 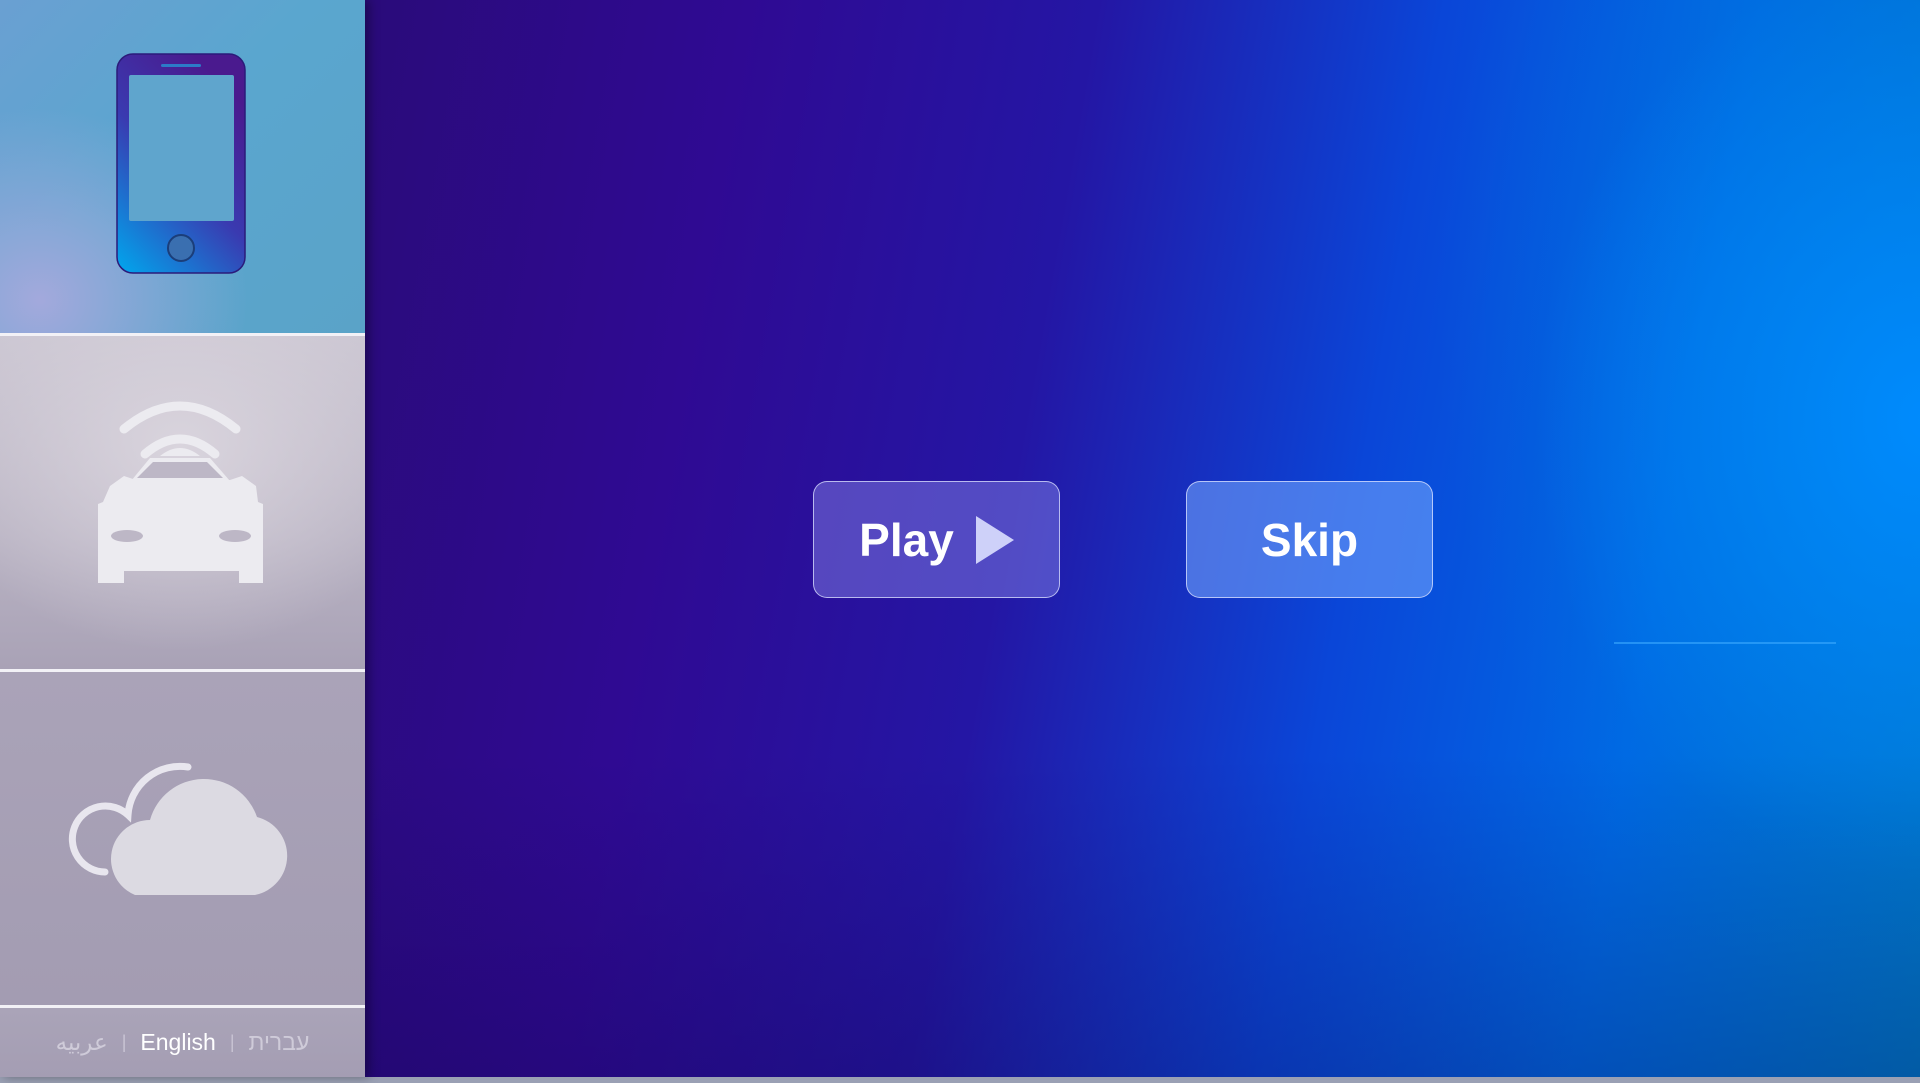 I want to click on smartphone-icon, so click(x=181, y=163).